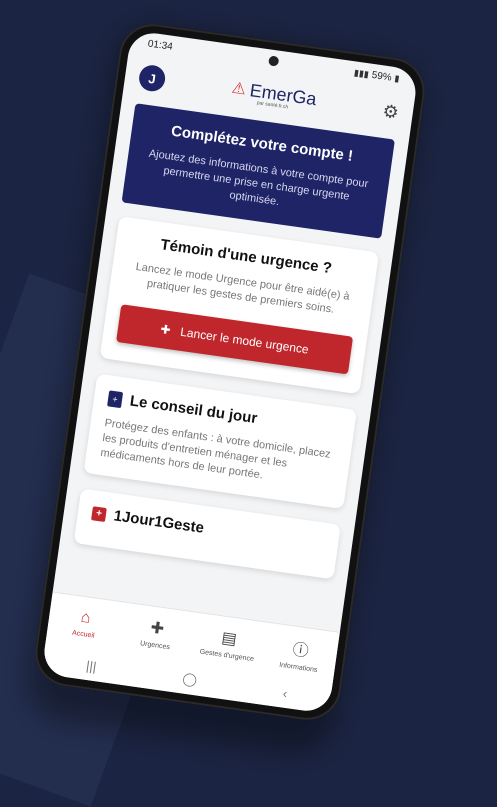  What do you see at coordinates (160, 45) in the screenshot?
I see `status-time: 01:34` at bounding box center [160, 45].